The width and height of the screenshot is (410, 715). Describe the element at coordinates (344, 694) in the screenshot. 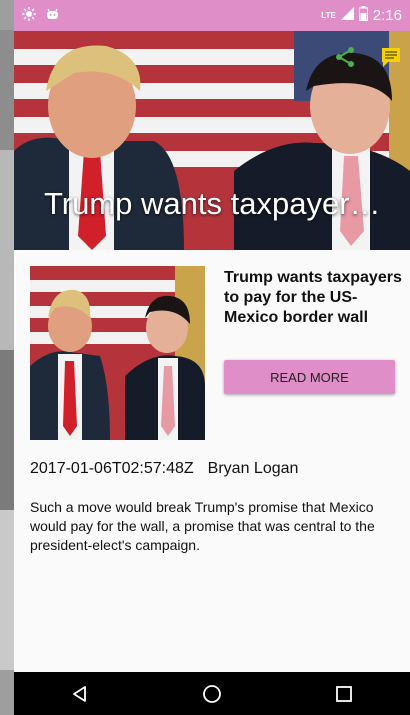

I see `recents-icon` at that location.